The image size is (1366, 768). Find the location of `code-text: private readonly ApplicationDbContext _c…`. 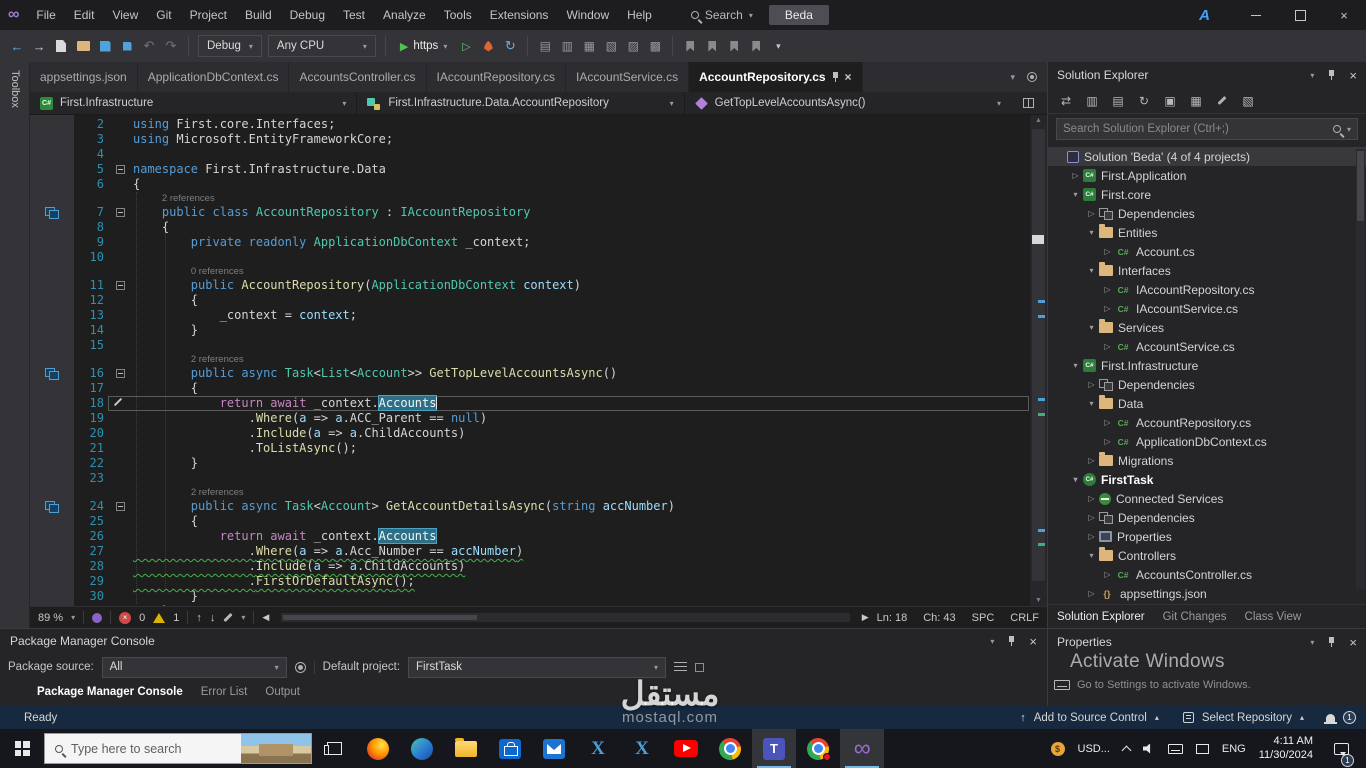

code-text: private readonly ApplicationDbContext _c… is located at coordinates (581, 242).